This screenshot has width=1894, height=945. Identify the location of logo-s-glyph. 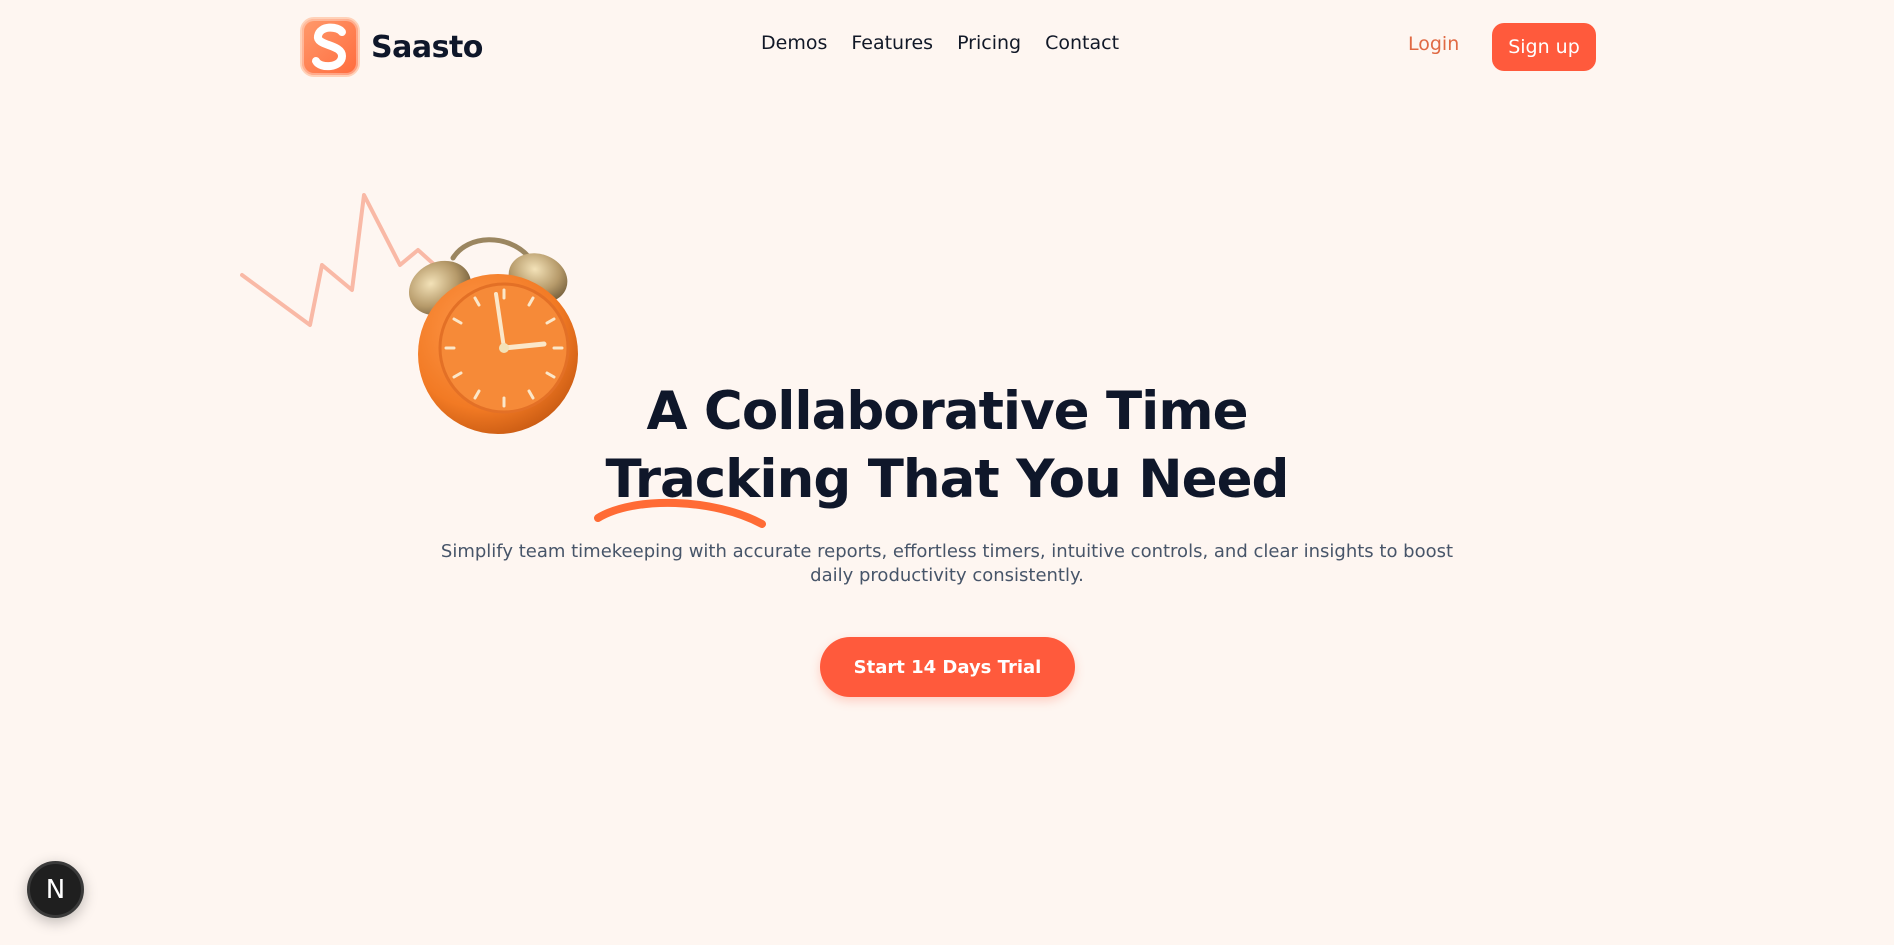
(329, 47).